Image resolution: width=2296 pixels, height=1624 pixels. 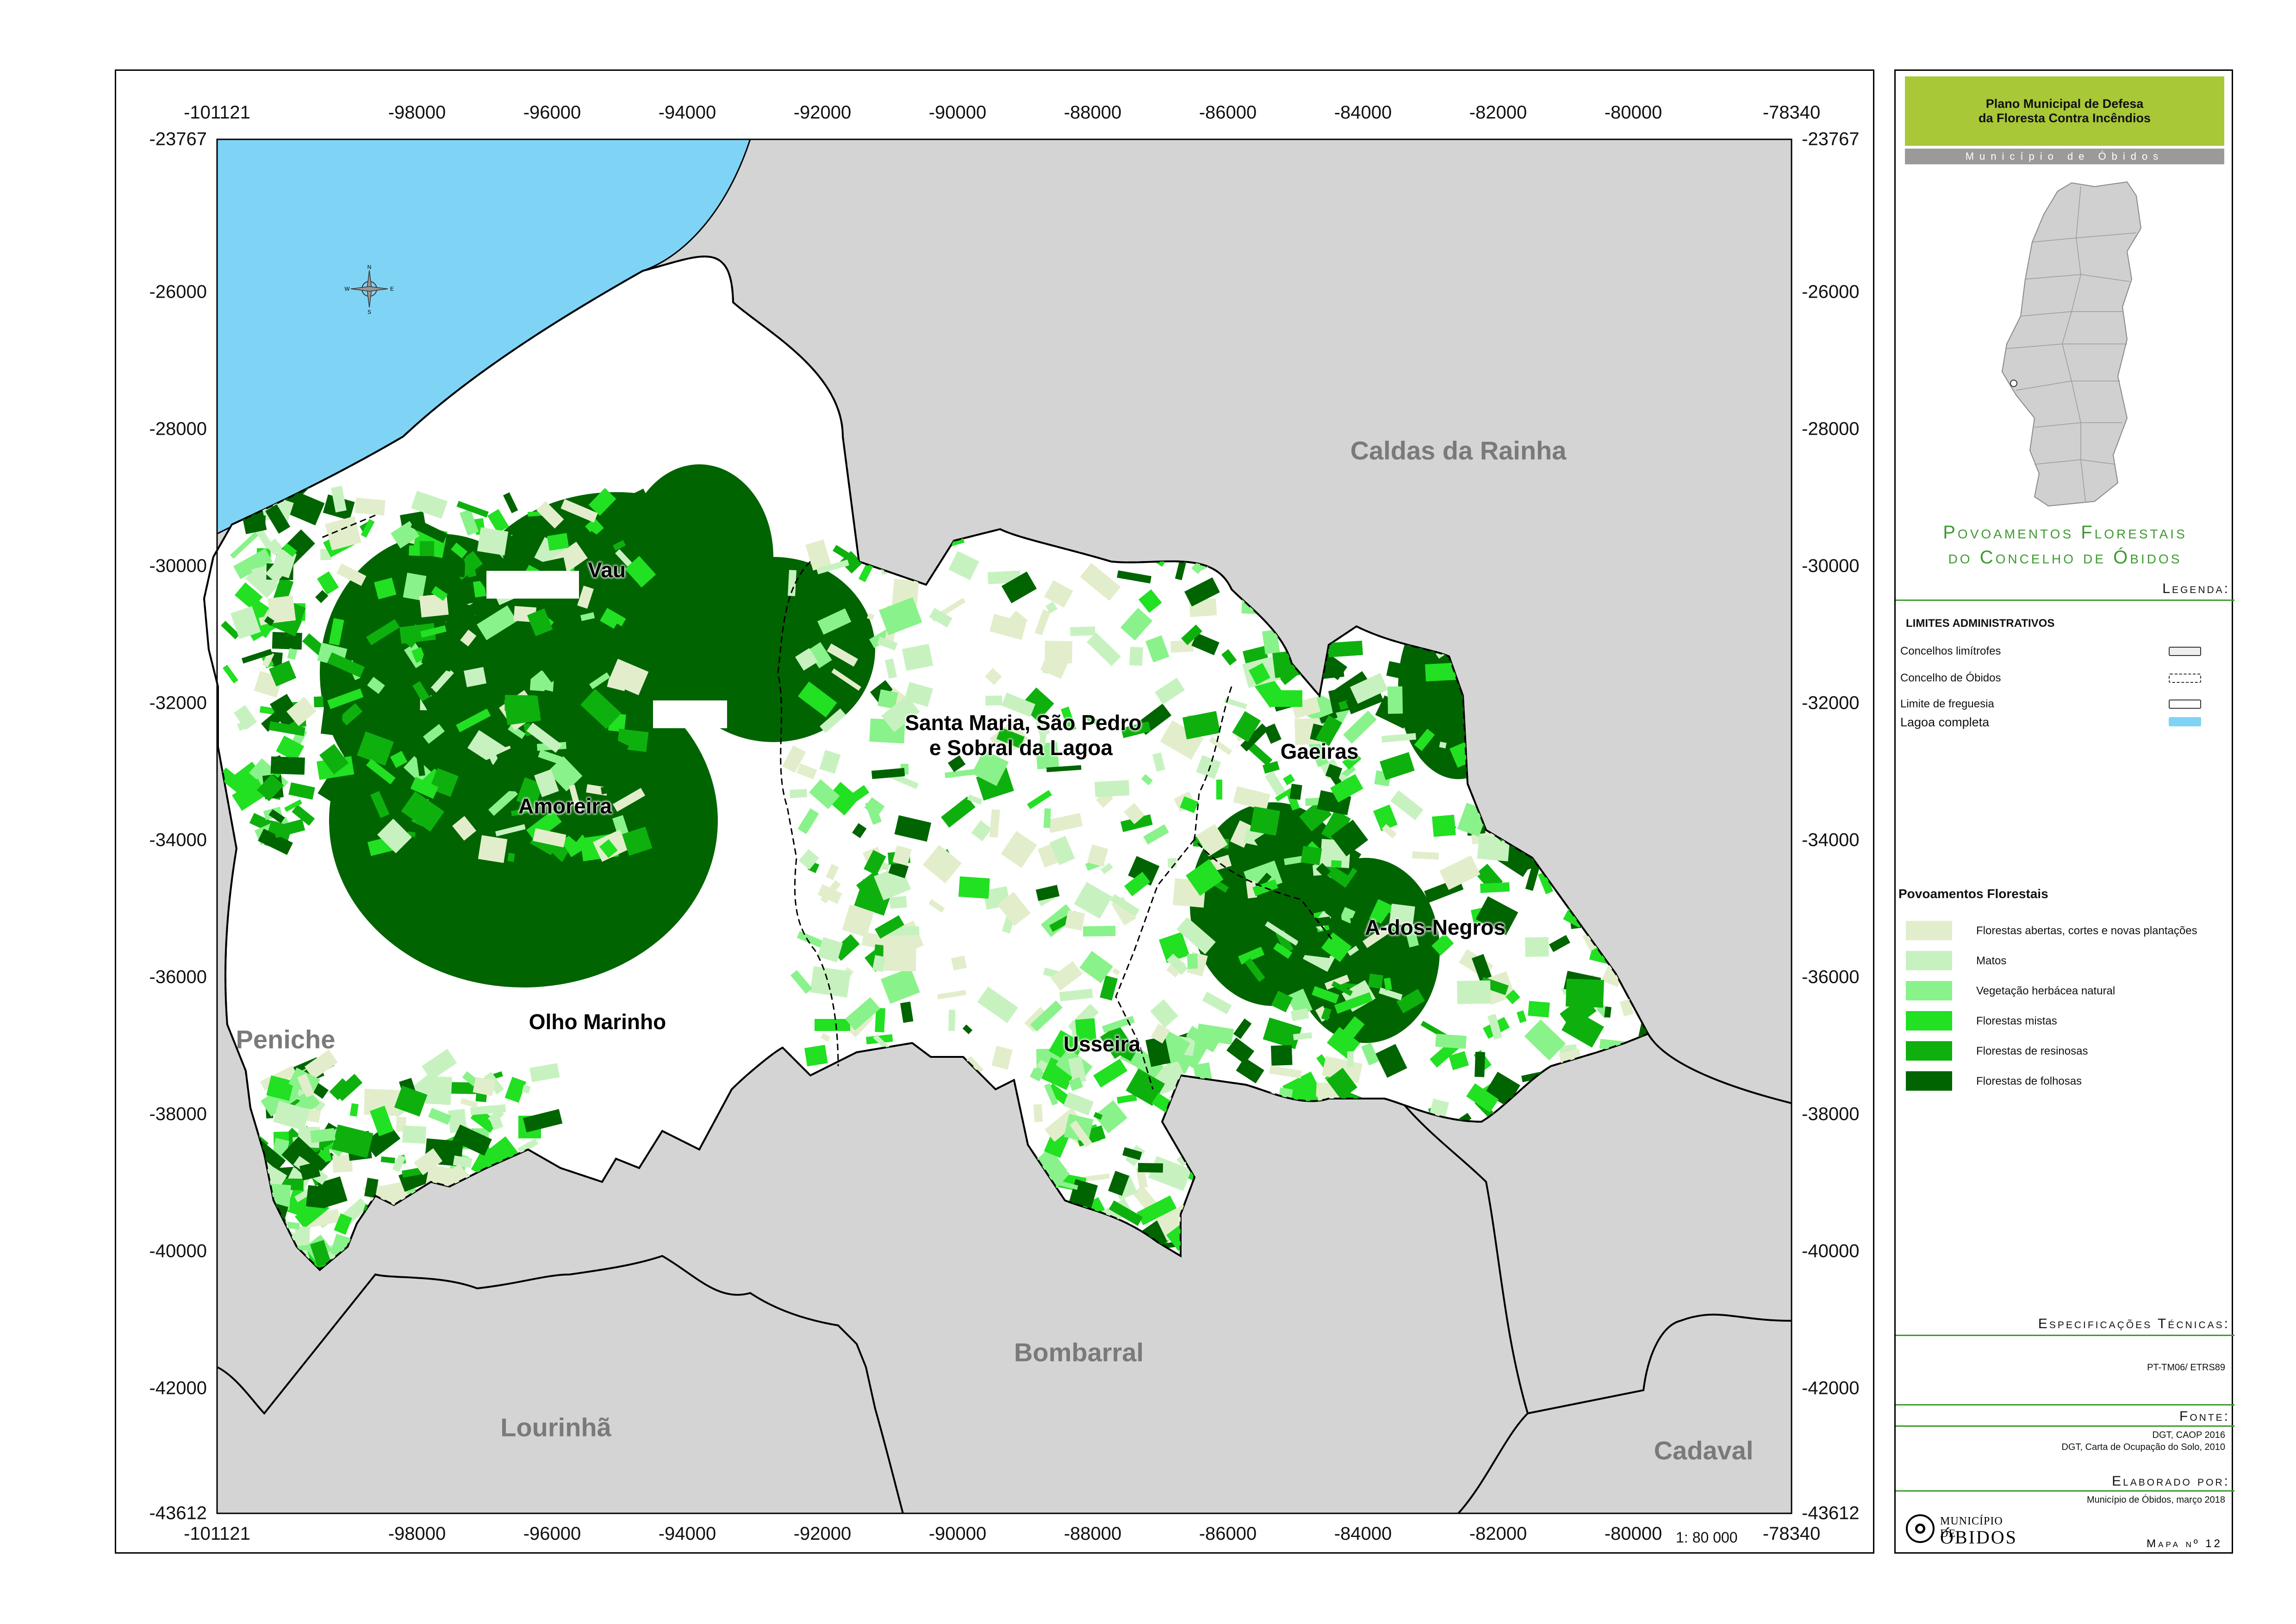 What do you see at coordinates (699, 557) in the screenshot?
I see `forest-mass` at bounding box center [699, 557].